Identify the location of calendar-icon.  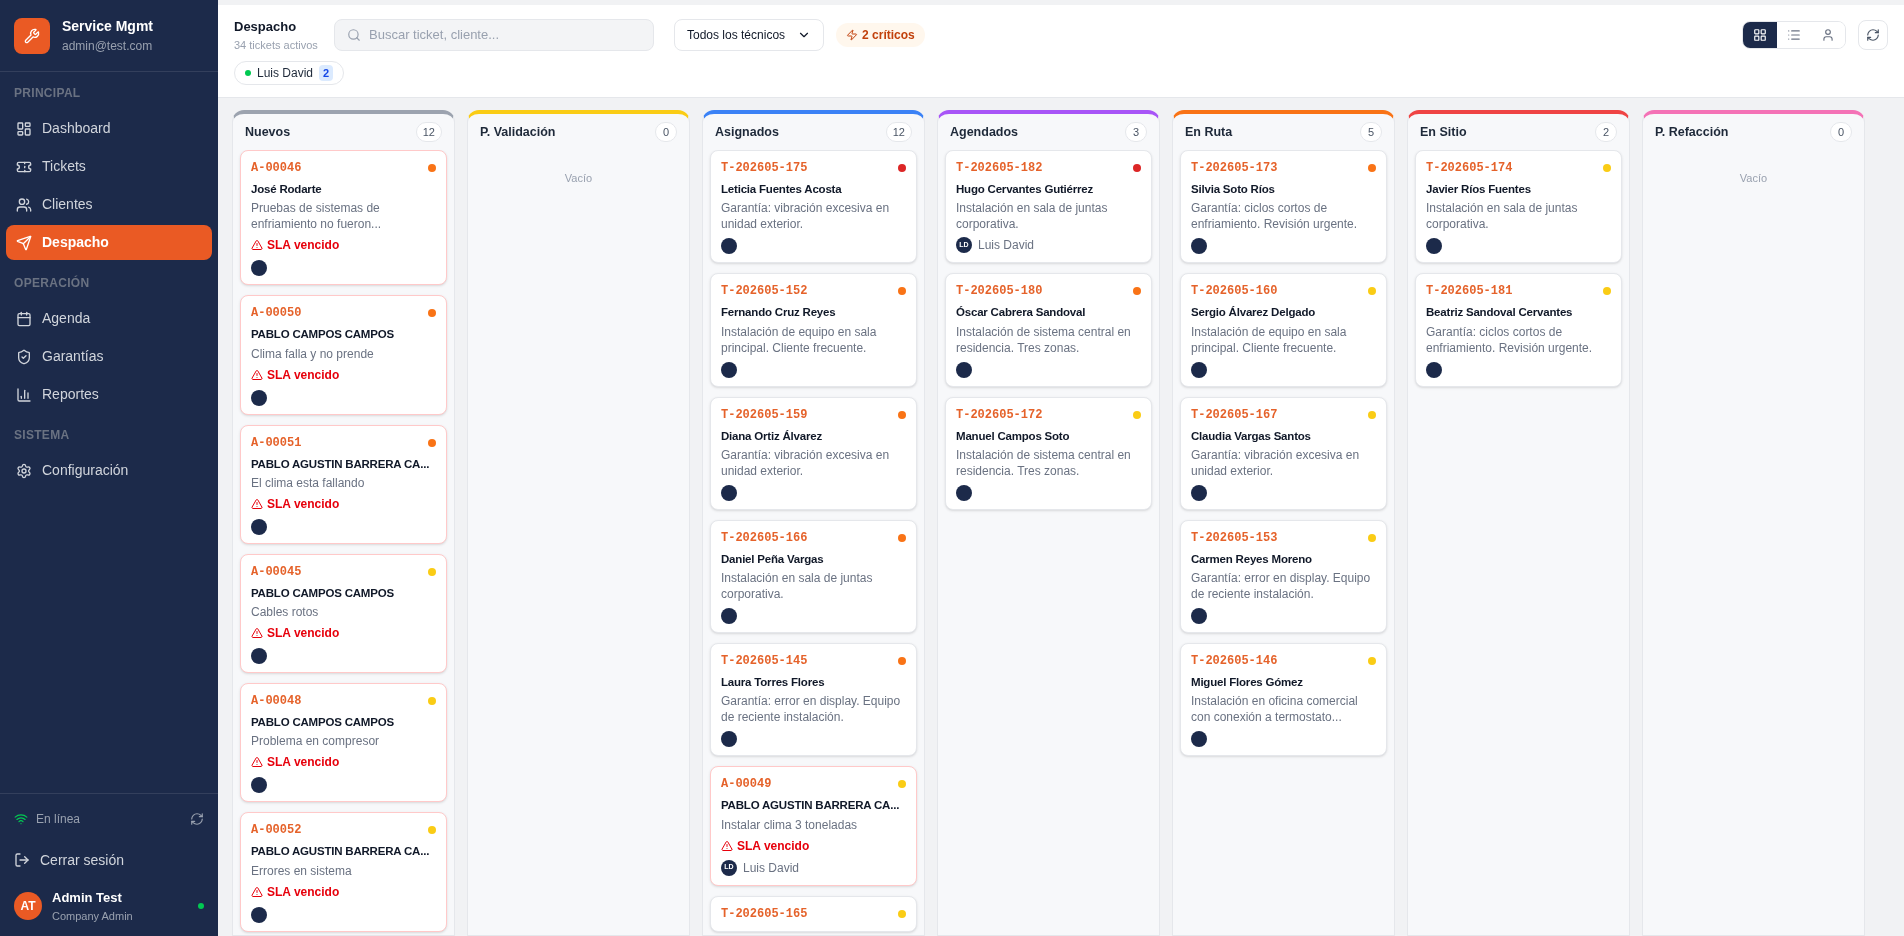
(24, 318).